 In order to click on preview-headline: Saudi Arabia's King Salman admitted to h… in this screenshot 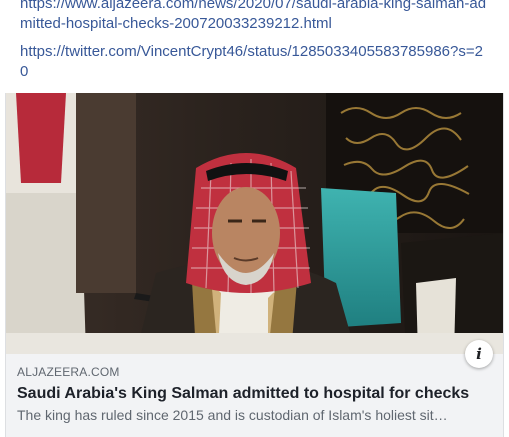, I will do `click(256, 394)`.